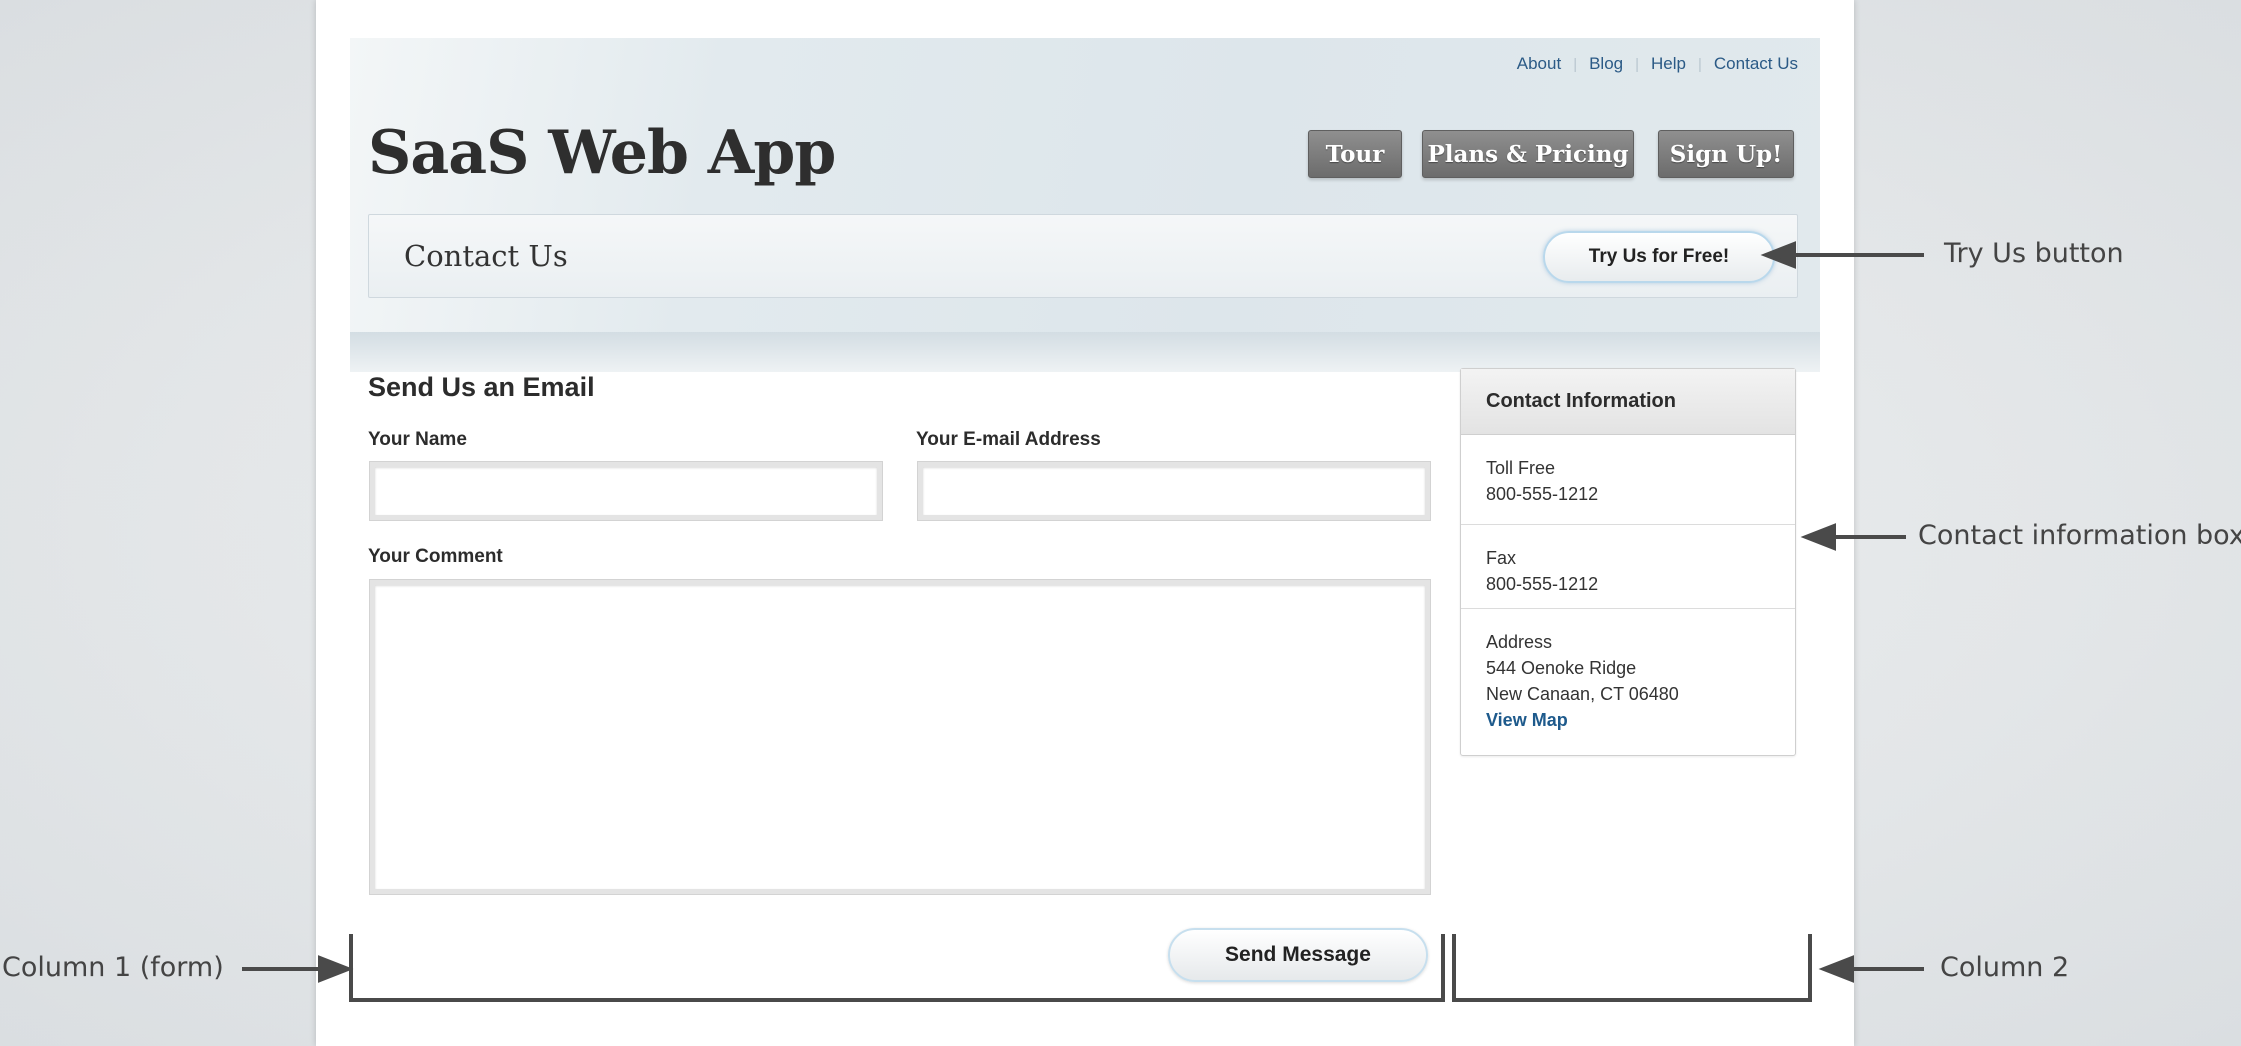 The width and height of the screenshot is (2241, 1046). What do you see at coordinates (1628, 720) in the screenshot?
I see `view-map-link: View Map` at bounding box center [1628, 720].